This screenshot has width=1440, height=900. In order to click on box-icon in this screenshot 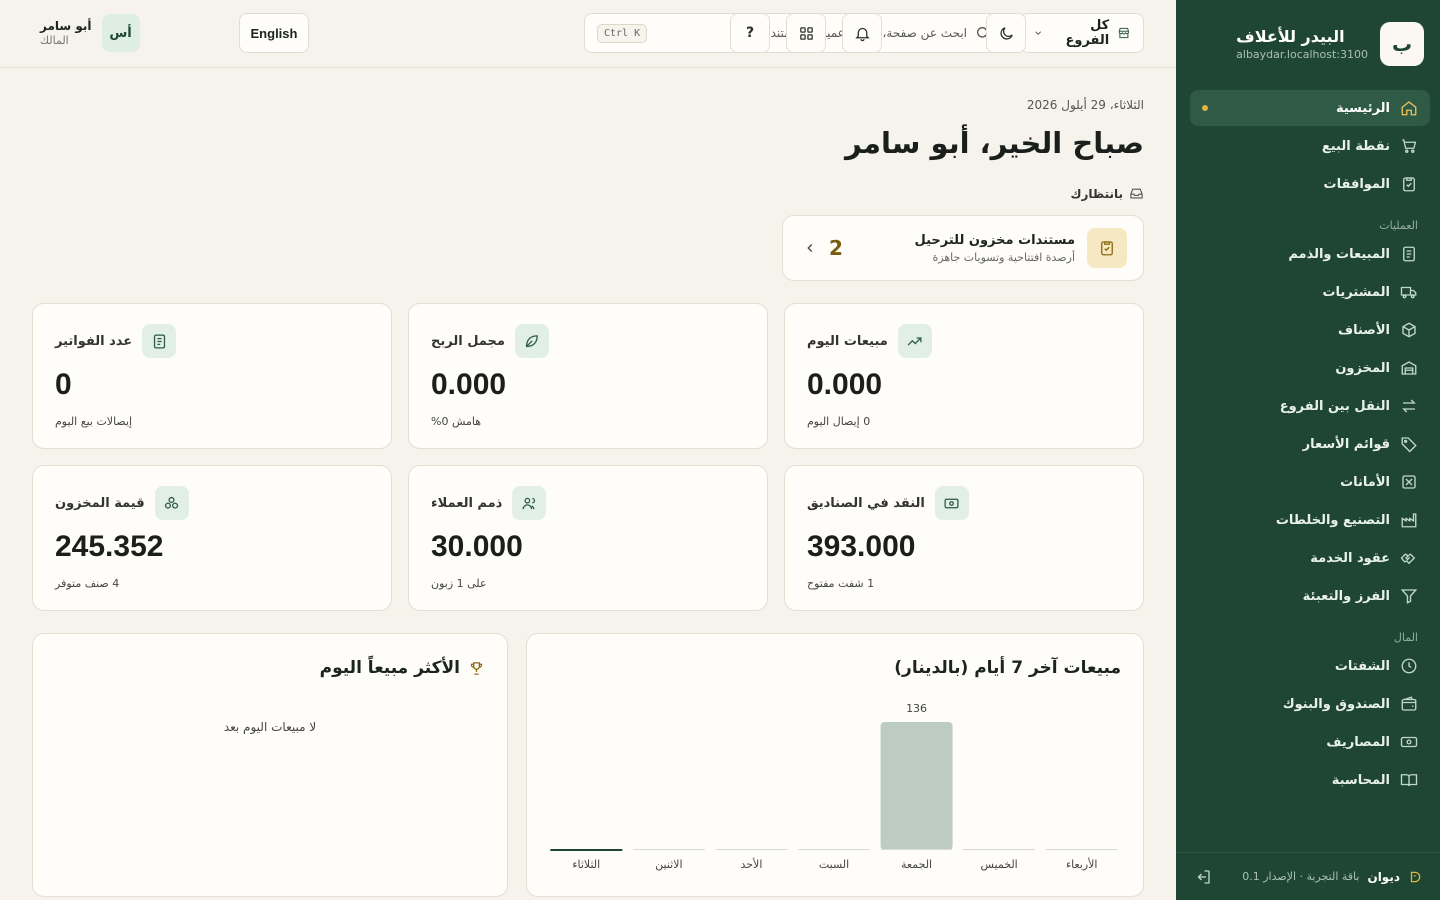, I will do `click(1409, 330)`.